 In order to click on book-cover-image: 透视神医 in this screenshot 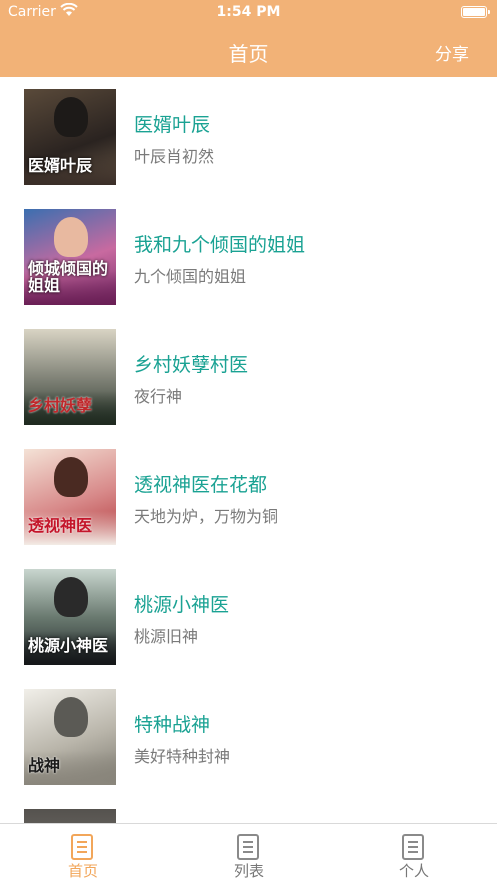, I will do `click(70, 497)`.